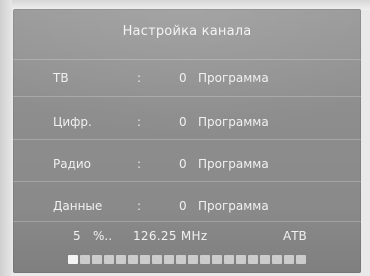 The image size is (370, 276). Describe the element at coordinates (72, 122) in the screenshot. I see `row-label: Цифр.` at that location.